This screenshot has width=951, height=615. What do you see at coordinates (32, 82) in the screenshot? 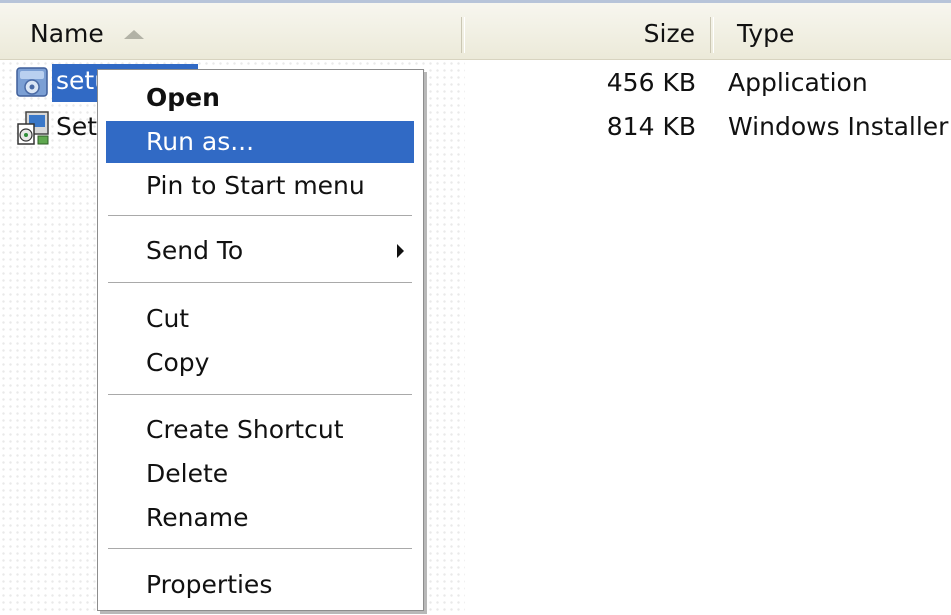
I see `application-setup-icon` at bounding box center [32, 82].